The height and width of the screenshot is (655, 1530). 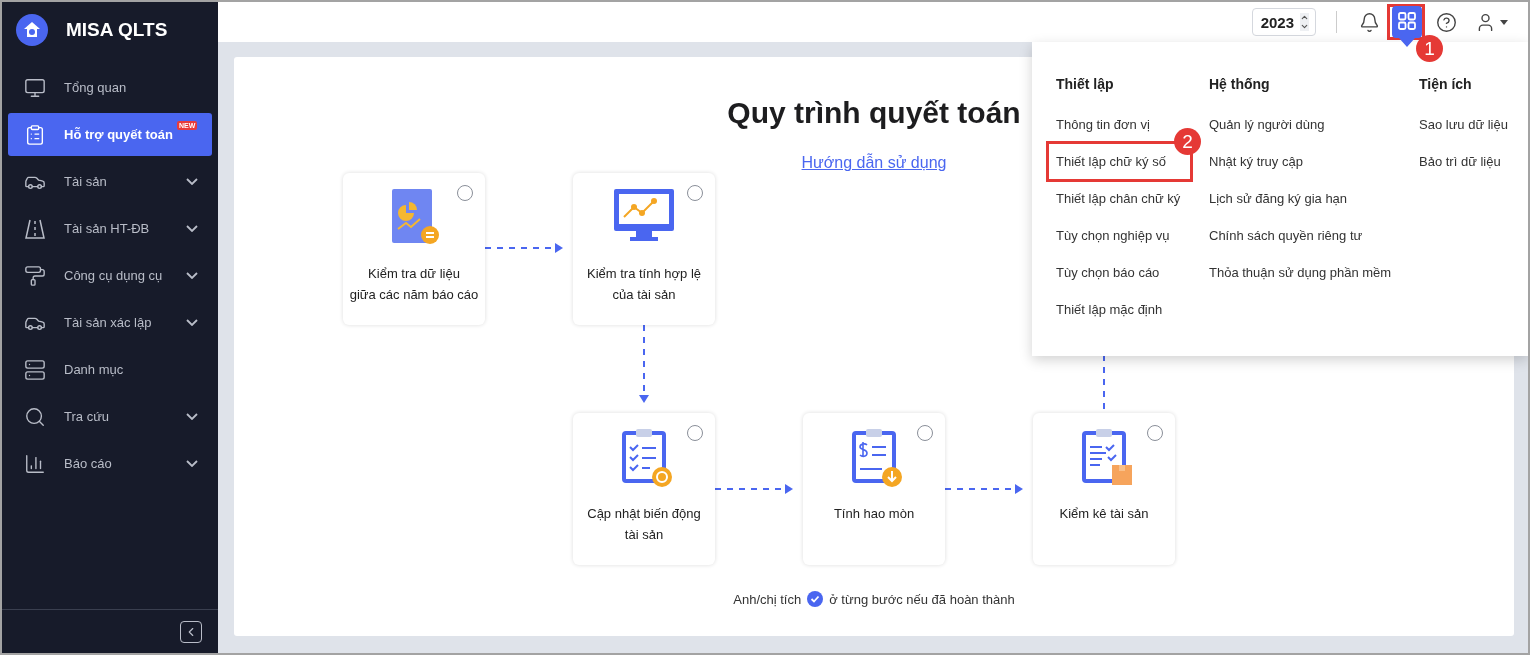 I want to click on guide-link: Hướng dẫn sử dụng, so click(x=874, y=163).